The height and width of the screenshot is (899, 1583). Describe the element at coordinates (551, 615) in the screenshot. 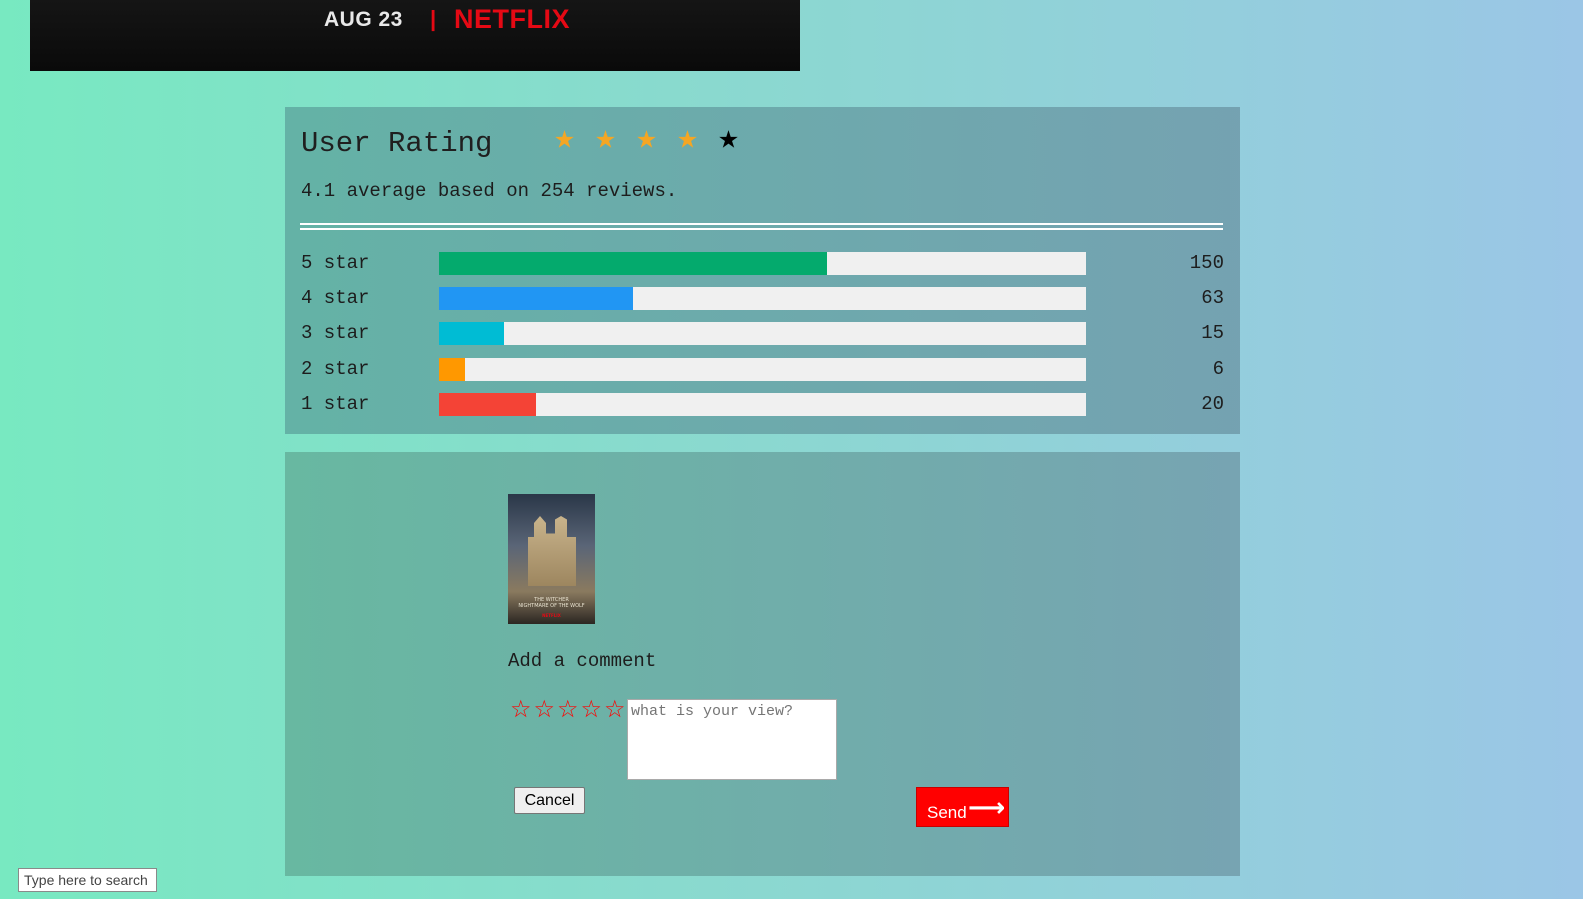

I see `poster-brand: NETFLIX` at that location.